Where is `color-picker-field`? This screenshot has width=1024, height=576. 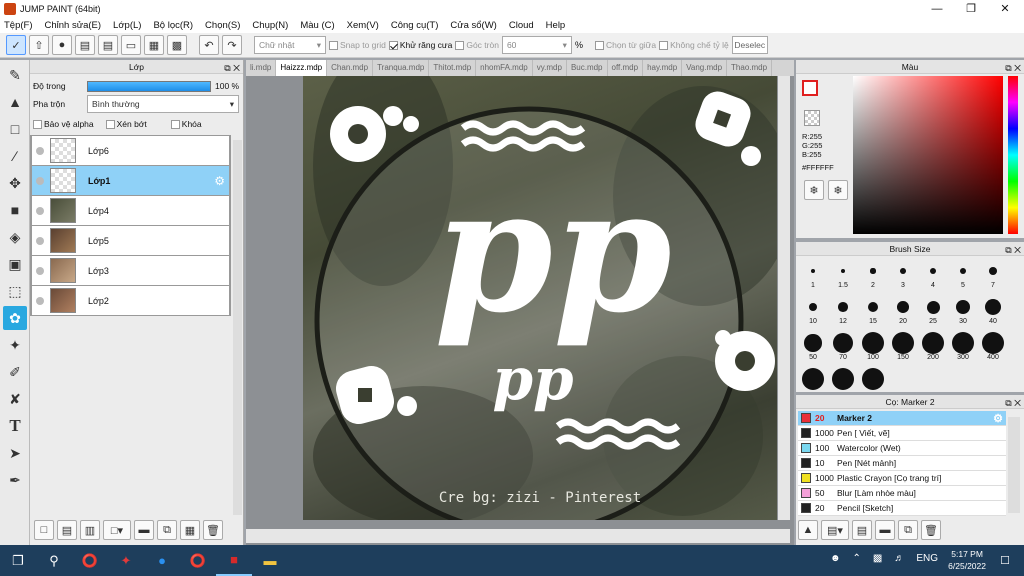 color-picker-field is located at coordinates (928, 155).